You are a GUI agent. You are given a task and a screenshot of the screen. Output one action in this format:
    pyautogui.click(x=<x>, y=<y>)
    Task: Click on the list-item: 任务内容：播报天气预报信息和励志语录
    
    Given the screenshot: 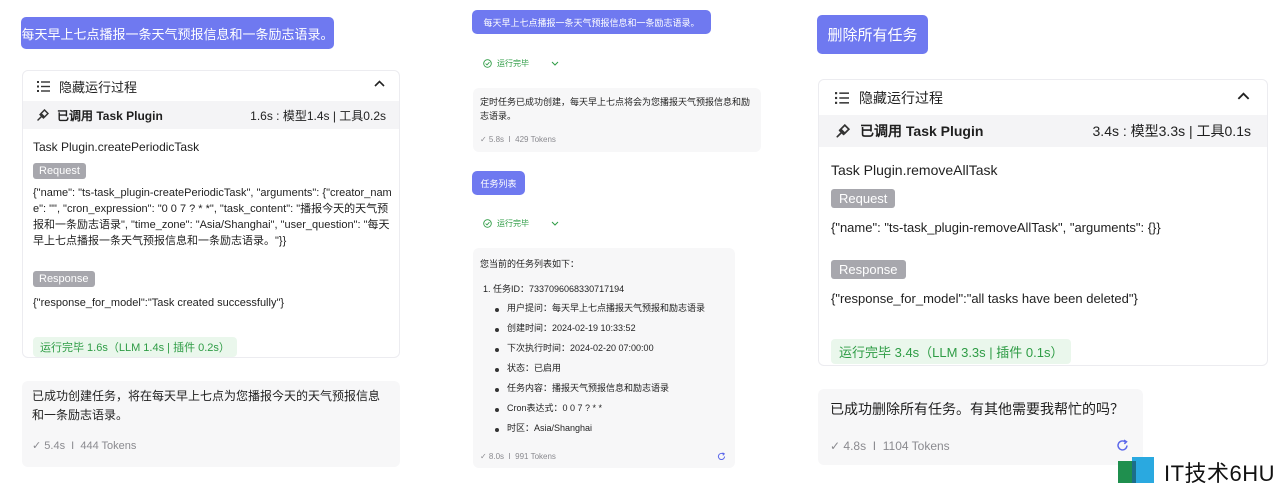 What is the action you would take?
    pyautogui.click(x=612, y=391)
    